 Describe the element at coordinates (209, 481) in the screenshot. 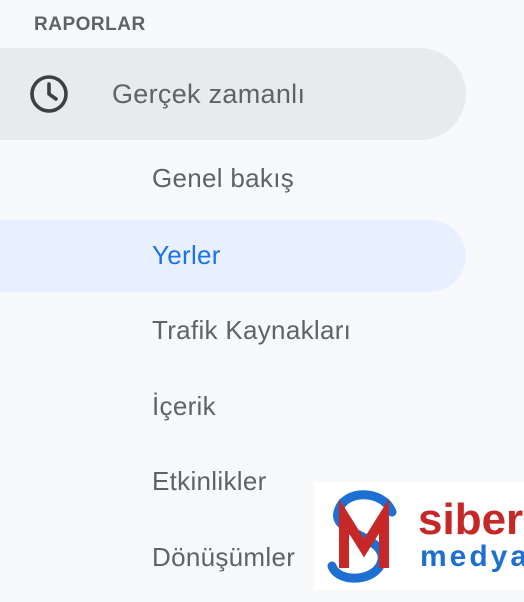

I see `sidebar-item-label: Etkinlikler` at that location.